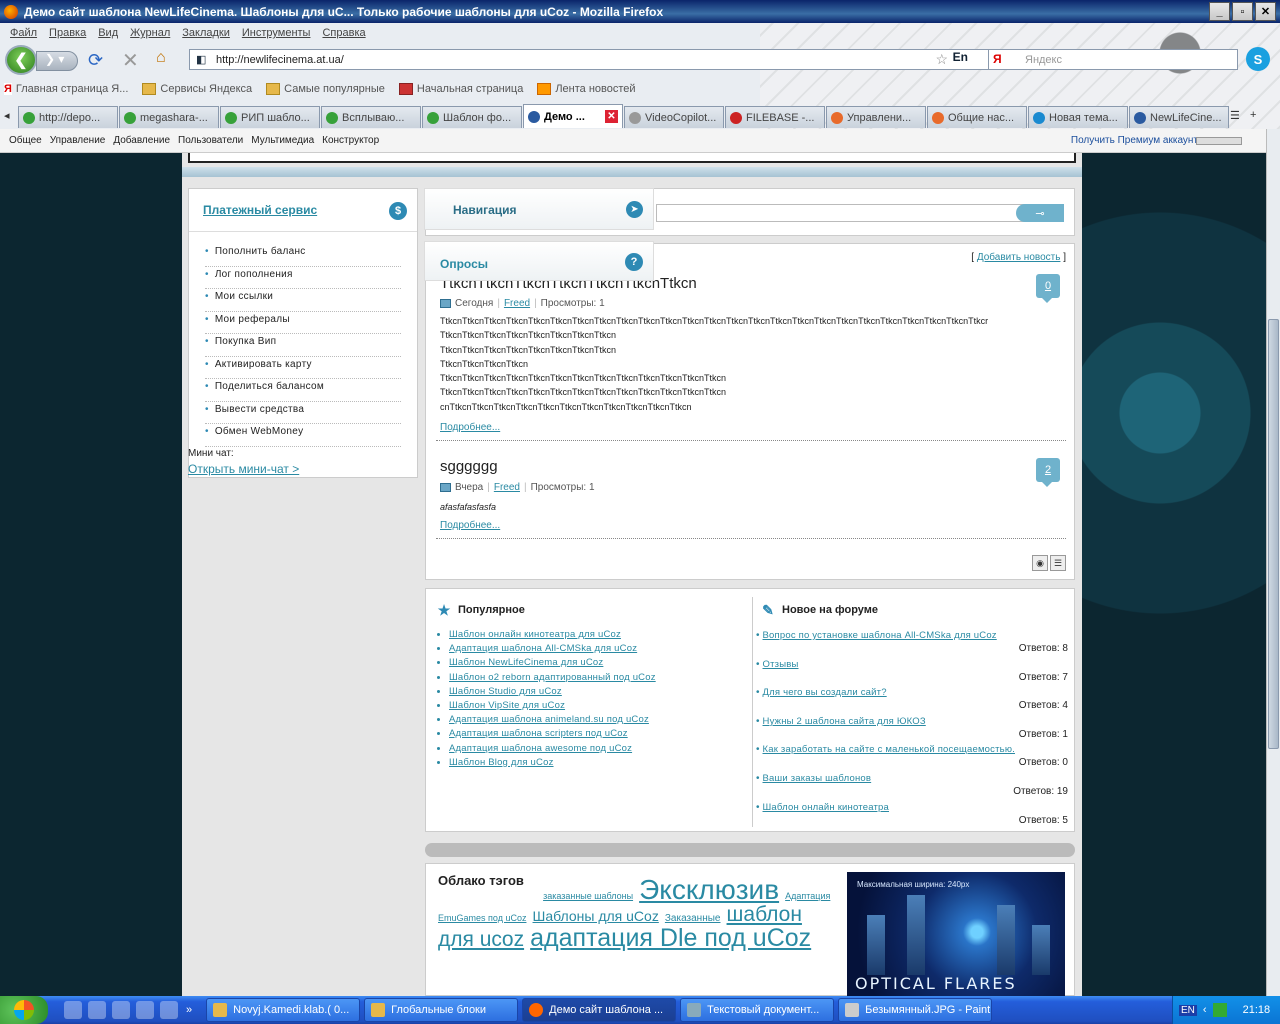 The image size is (1280, 1024). What do you see at coordinates (150, 35) in the screenshot?
I see `menu-history: Журнал` at bounding box center [150, 35].